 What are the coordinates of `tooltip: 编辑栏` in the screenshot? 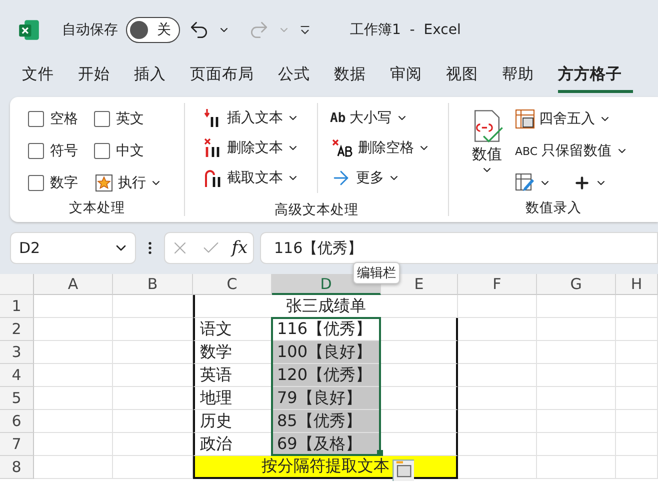 It's located at (376, 273).